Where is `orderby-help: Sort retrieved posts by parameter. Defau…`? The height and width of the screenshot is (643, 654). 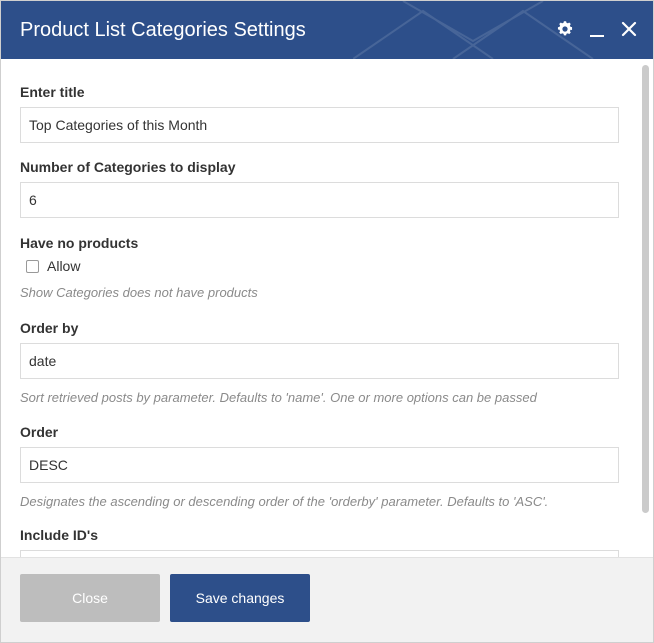 orderby-help: Sort retrieved posts by parameter. Defau… is located at coordinates (278, 397).